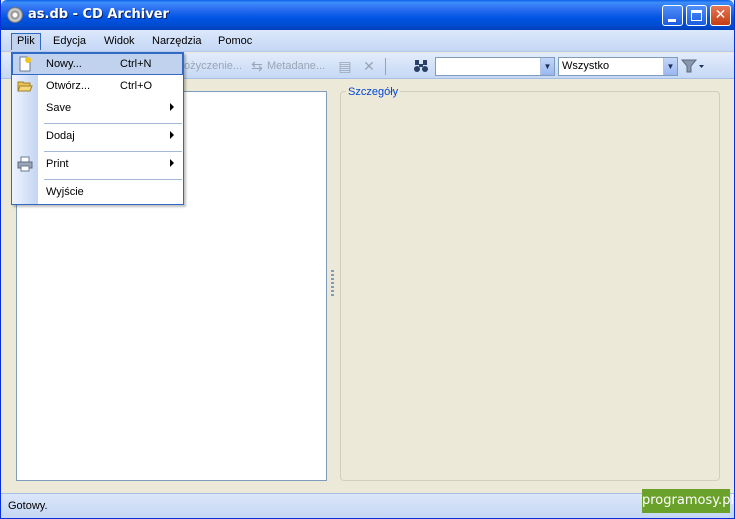 This screenshot has height=519, width=735. What do you see at coordinates (618, 66) in the screenshot?
I see `filter-select: Wszystko ▼` at bounding box center [618, 66].